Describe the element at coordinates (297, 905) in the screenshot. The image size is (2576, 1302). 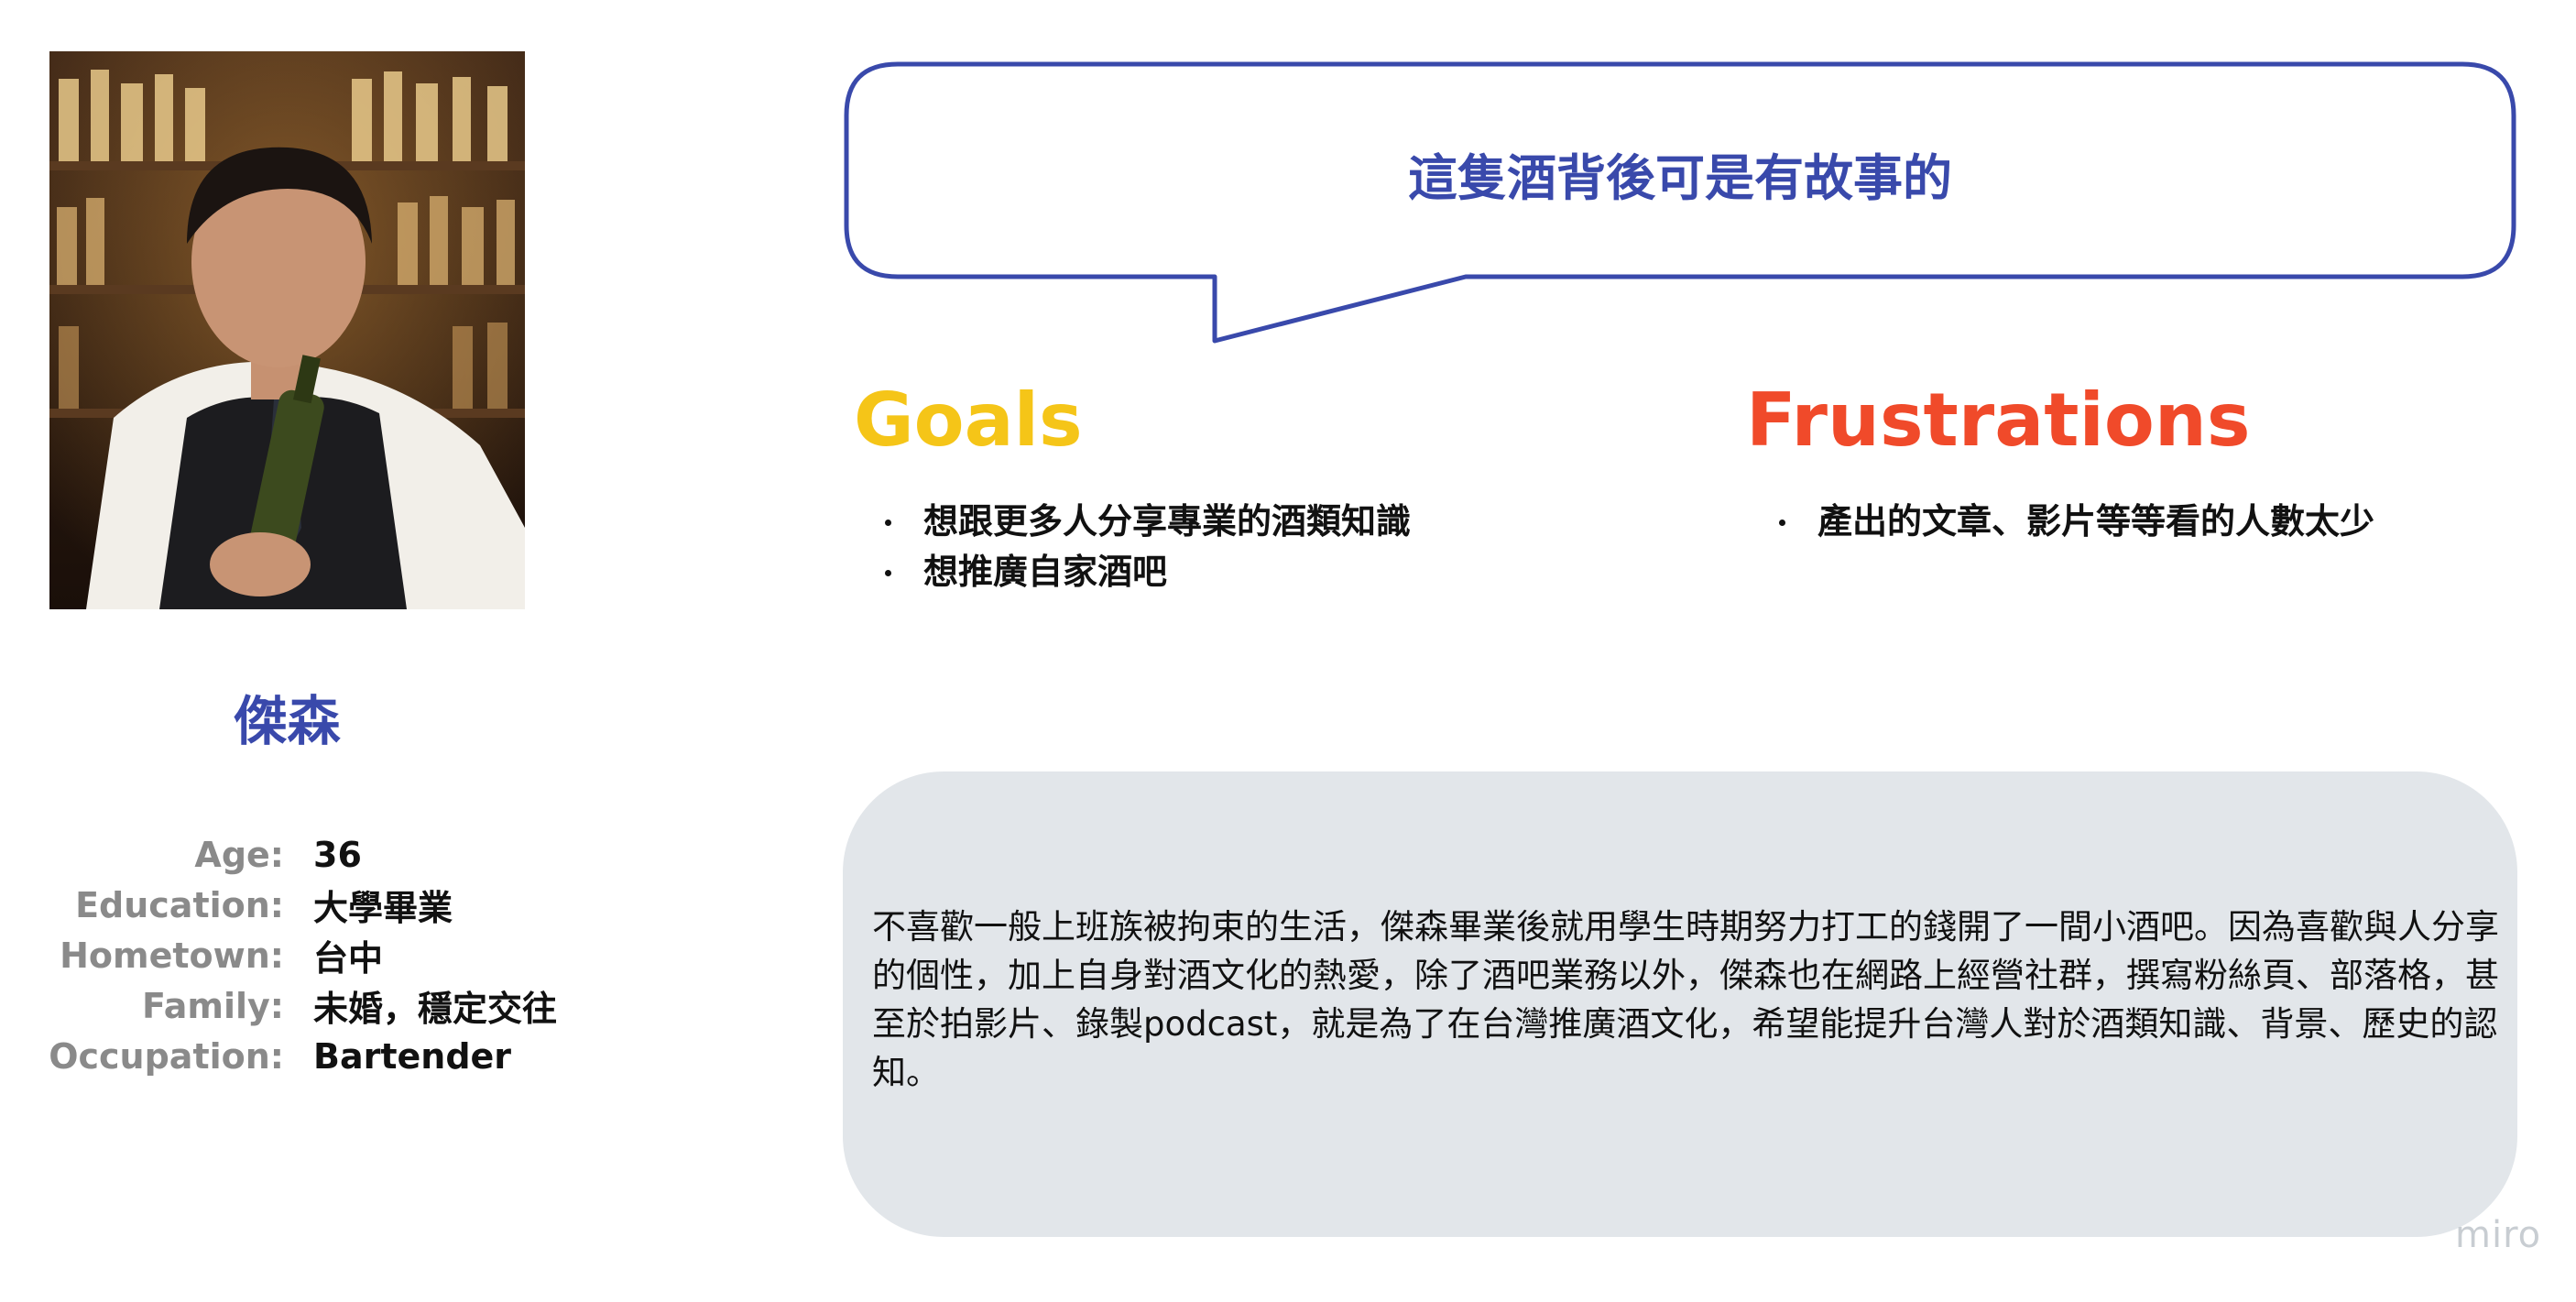
I see `fact-row-education: Education: 大學畢業` at that location.